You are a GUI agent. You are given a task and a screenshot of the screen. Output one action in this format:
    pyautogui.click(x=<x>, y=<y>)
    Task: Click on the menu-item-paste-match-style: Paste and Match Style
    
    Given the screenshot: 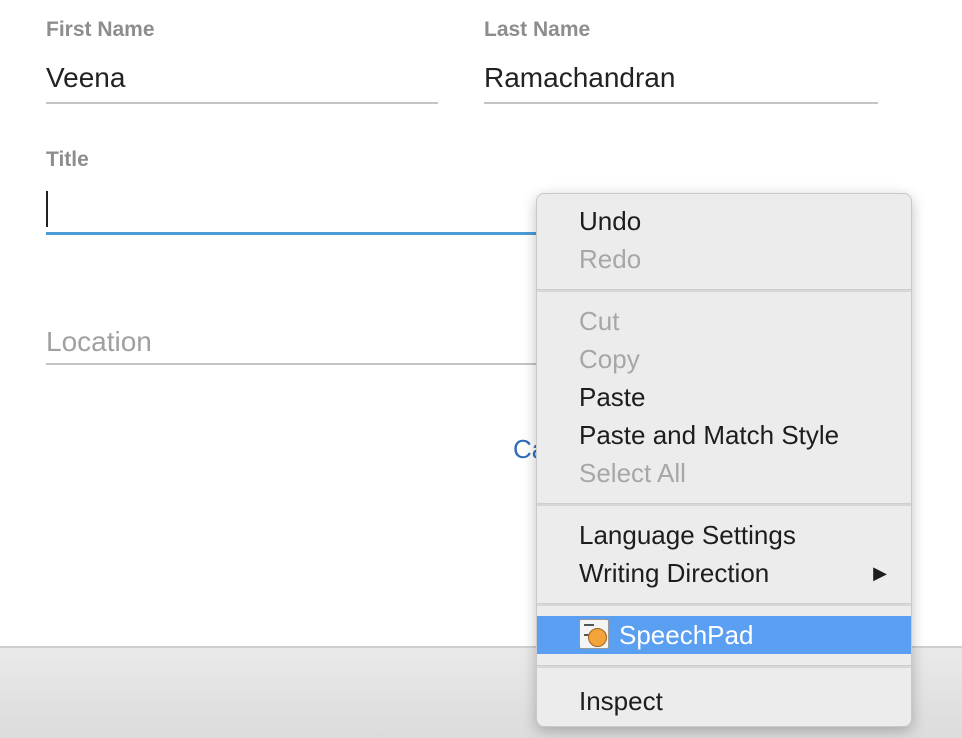 What is the action you would take?
    pyautogui.click(x=724, y=435)
    